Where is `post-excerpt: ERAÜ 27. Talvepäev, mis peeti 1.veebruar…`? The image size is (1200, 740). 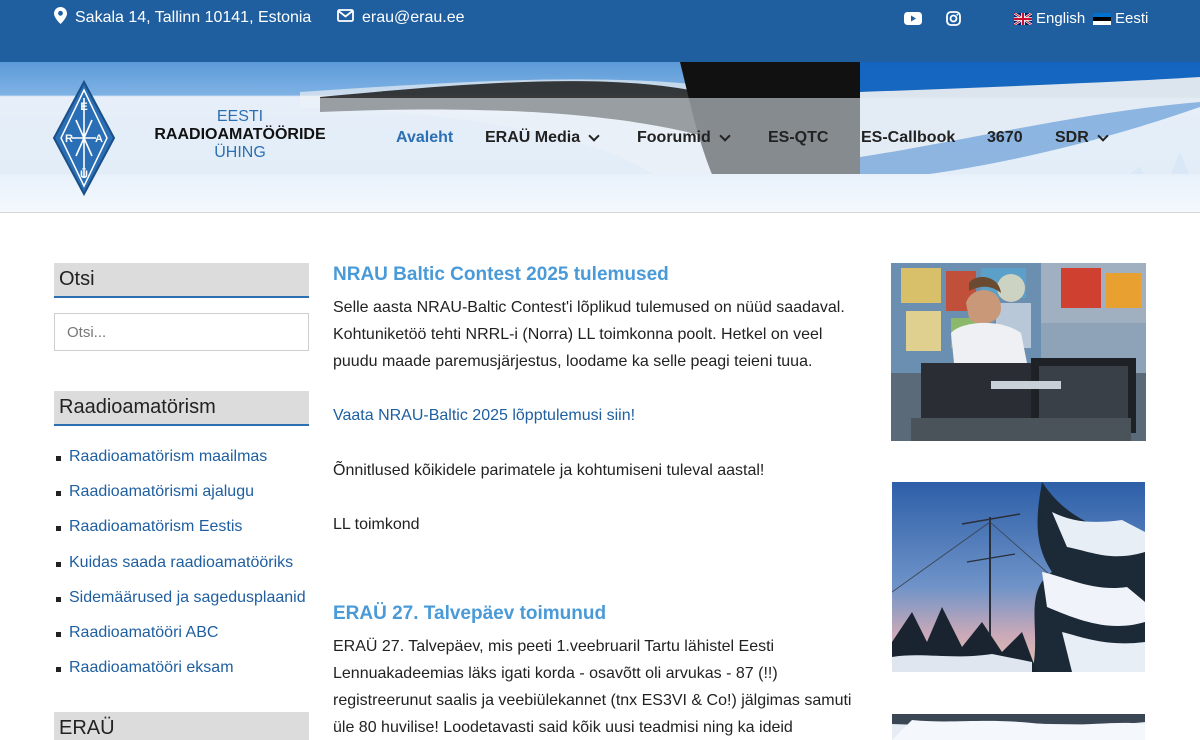 post-excerpt: ERAÜ 27. Talvepäev, mis peeti 1.veebruar… is located at coordinates (598, 686).